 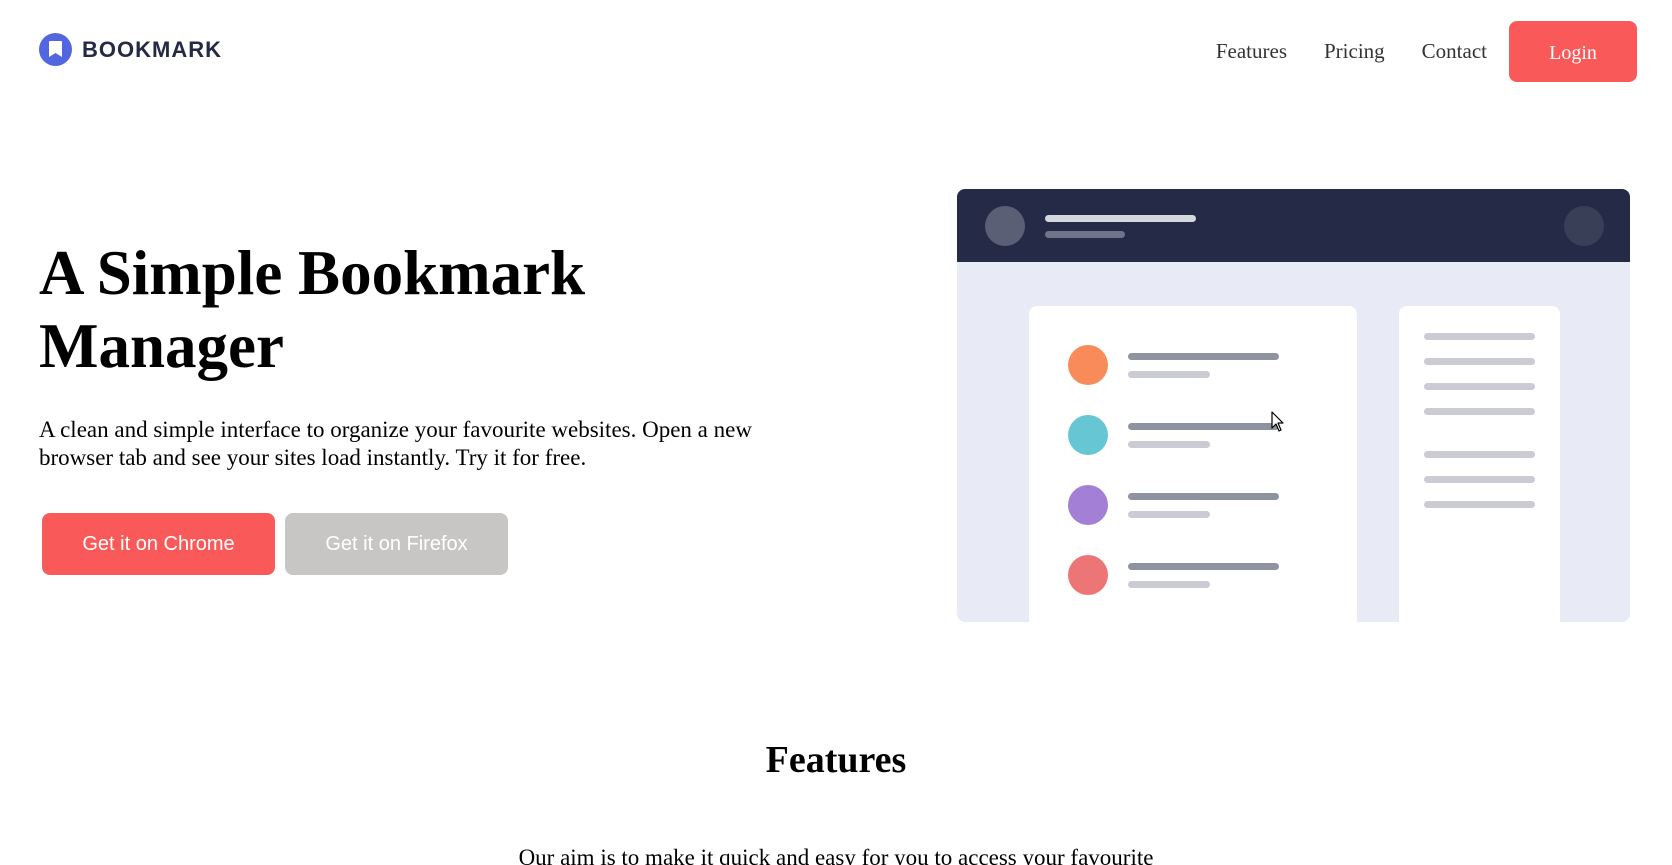 I want to click on top-navigation: BOOKMARK Features Pricing Contact Login, so click(x=836, y=50).